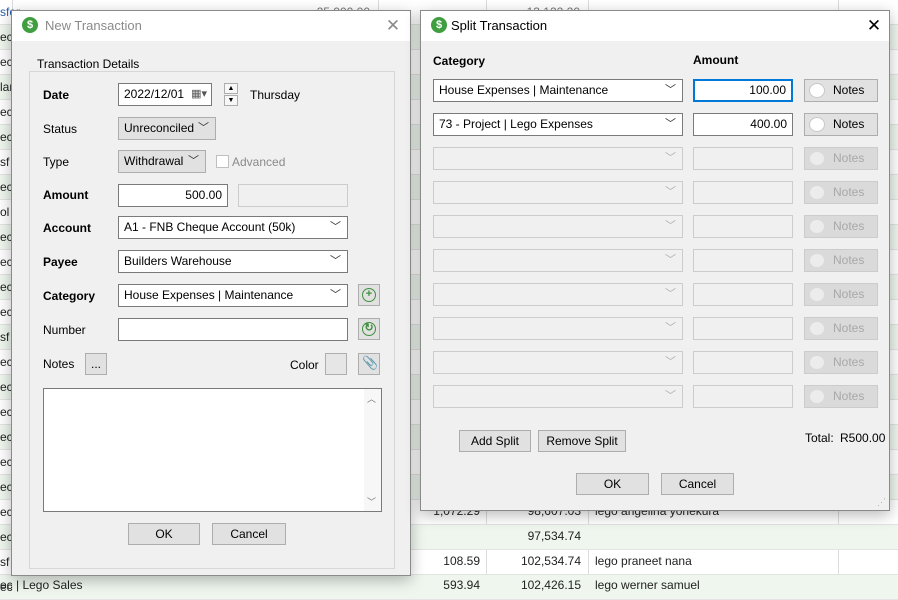 This screenshot has height=600, width=898. I want to click on register-category: sf, so click(5, 562).